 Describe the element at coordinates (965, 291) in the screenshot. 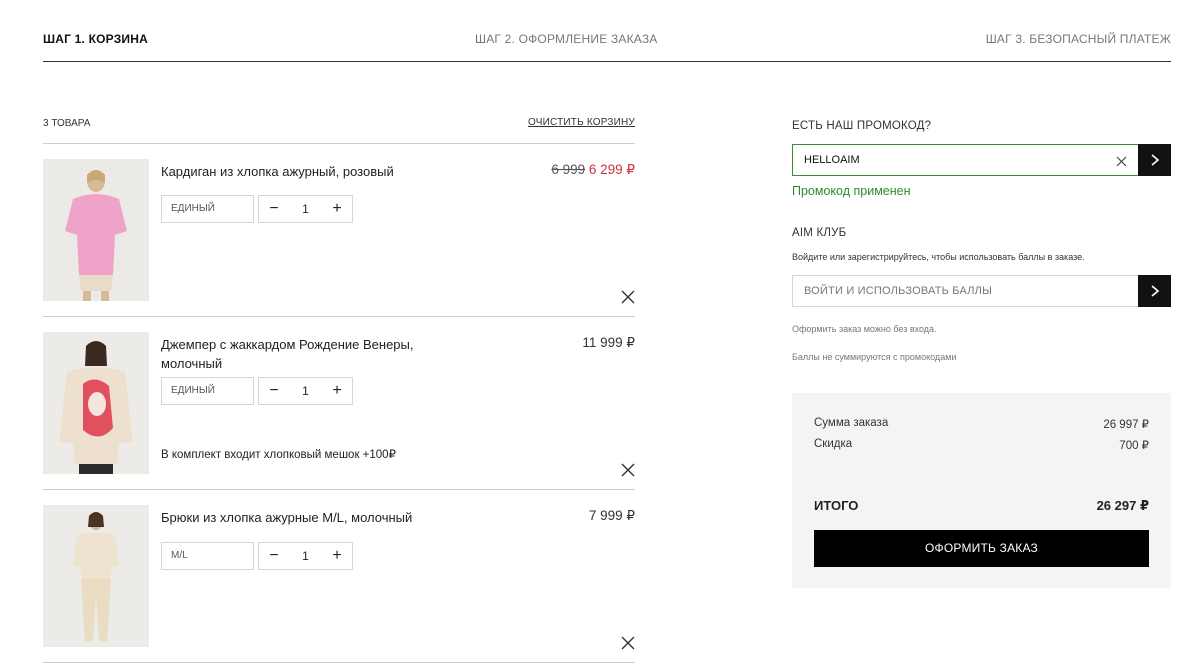

I see `points-login-field: ВОЙТИ И ИСПОЛЬЗОВАТЬ БАЛЛЫ` at that location.